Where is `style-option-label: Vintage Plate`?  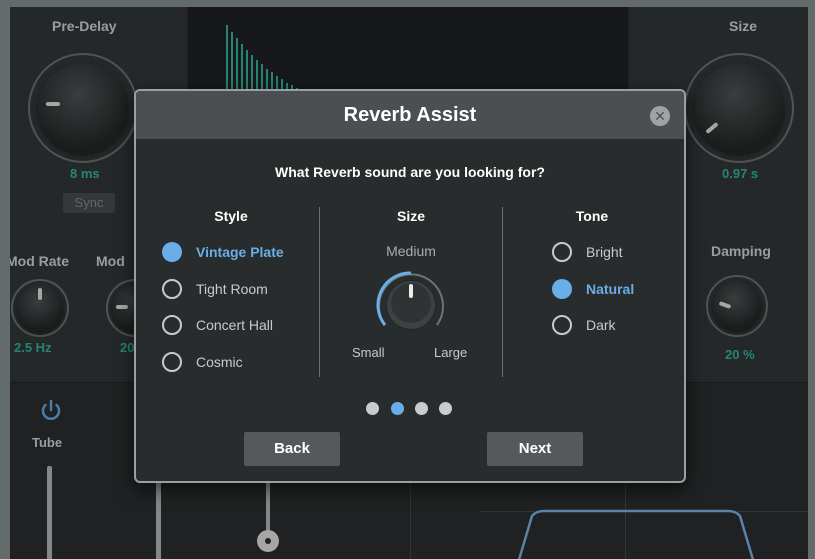
style-option-label: Vintage Plate is located at coordinates (240, 252).